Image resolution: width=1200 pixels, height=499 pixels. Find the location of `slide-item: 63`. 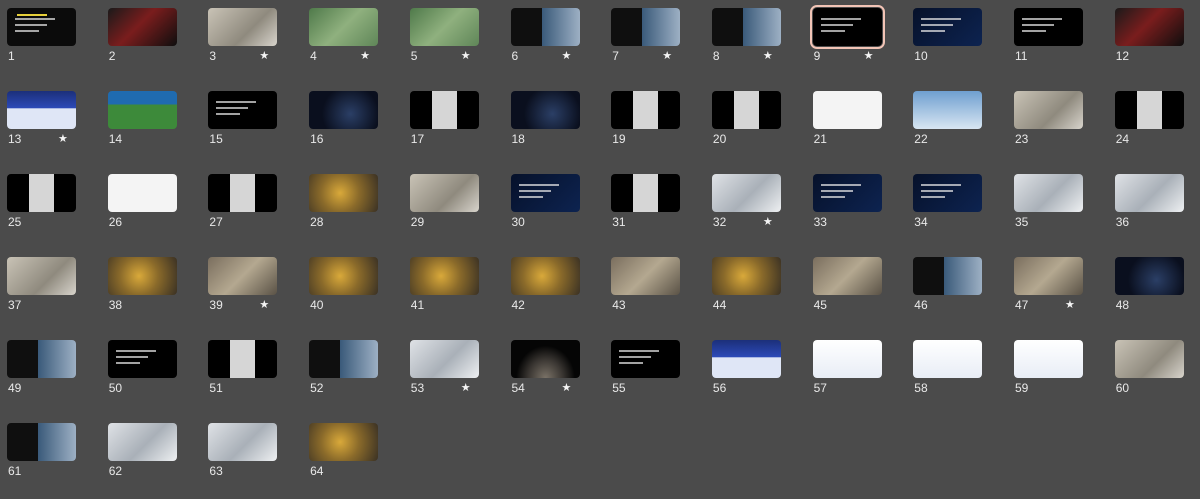

slide-item: 63 is located at coordinates (251, 457).